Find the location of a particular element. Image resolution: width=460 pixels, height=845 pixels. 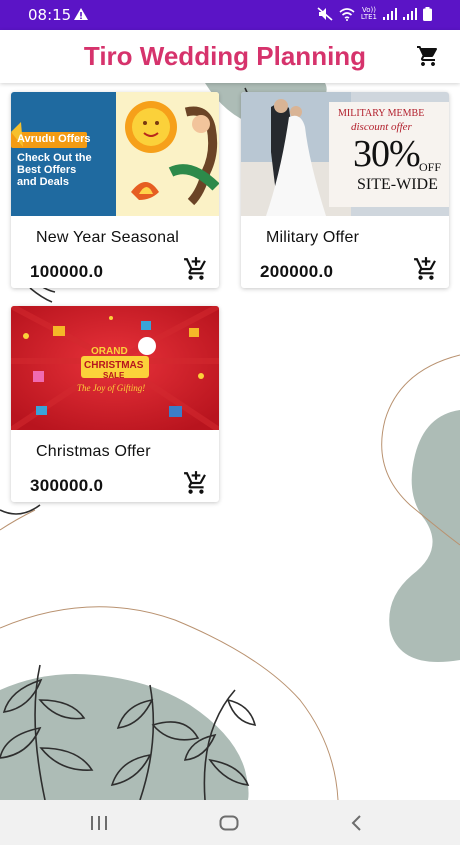

image-text: ORAND is located at coordinates (109, 351).